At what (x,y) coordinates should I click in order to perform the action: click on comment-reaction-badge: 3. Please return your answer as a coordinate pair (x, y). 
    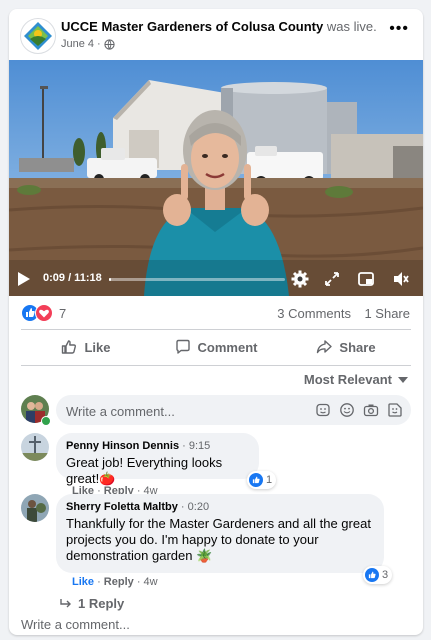
    Looking at the image, I should click on (378, 575).